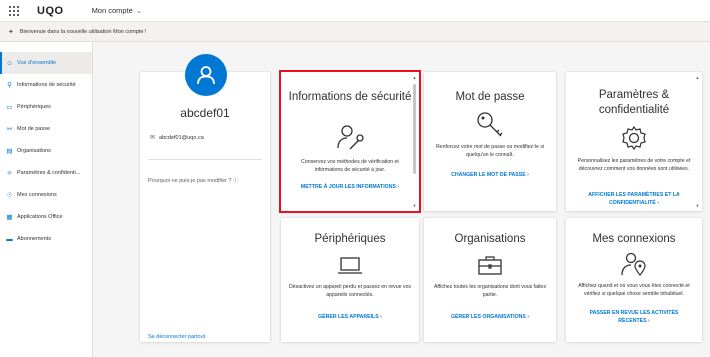  Describe the element at coordinates (9, 217) in the screenshot. I see `apps-icon: ▦` at that location.